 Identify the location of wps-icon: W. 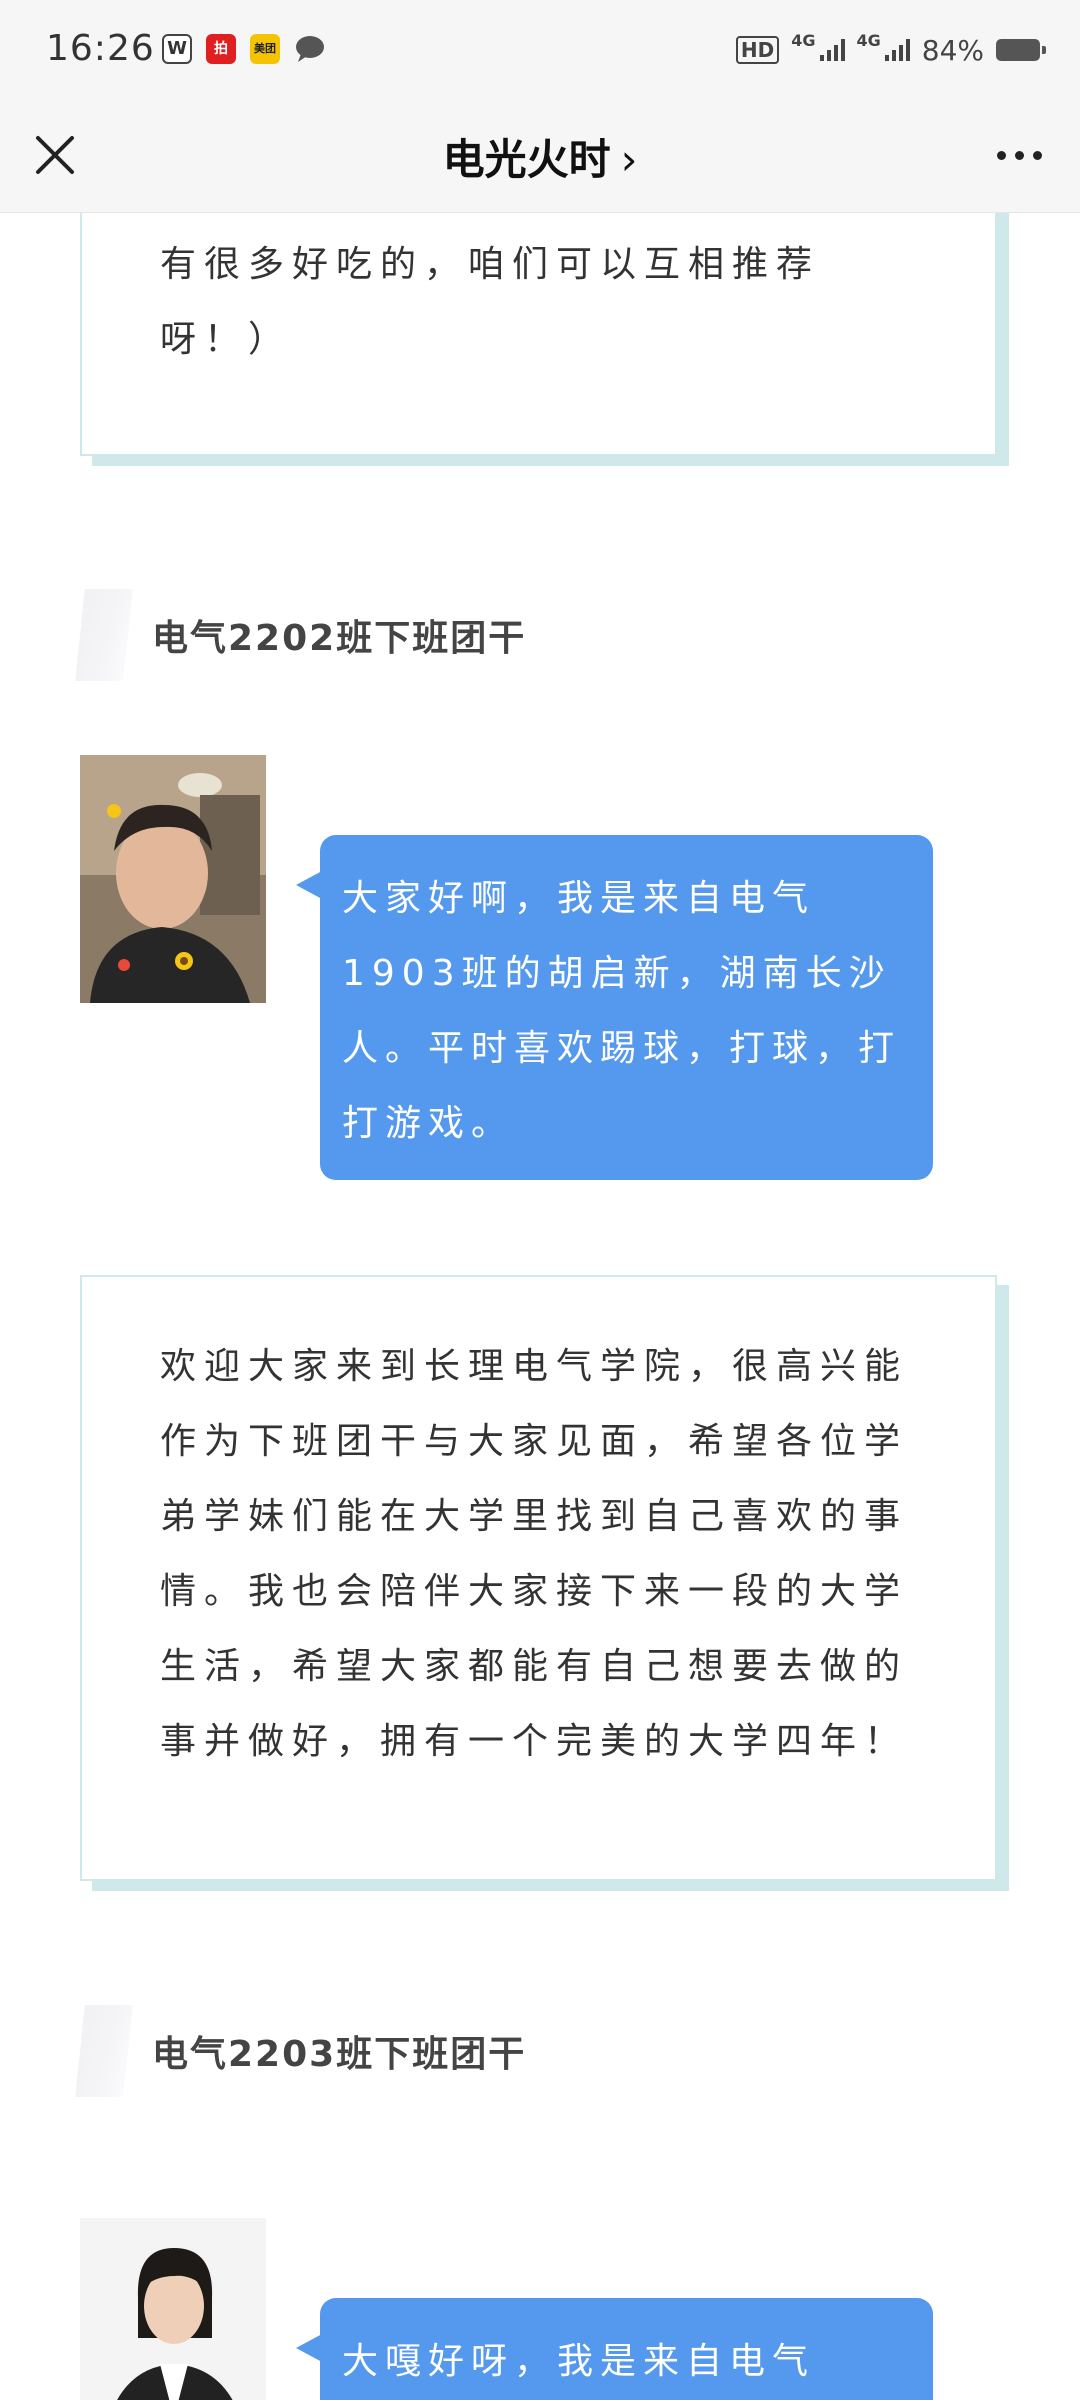
(177, 49).